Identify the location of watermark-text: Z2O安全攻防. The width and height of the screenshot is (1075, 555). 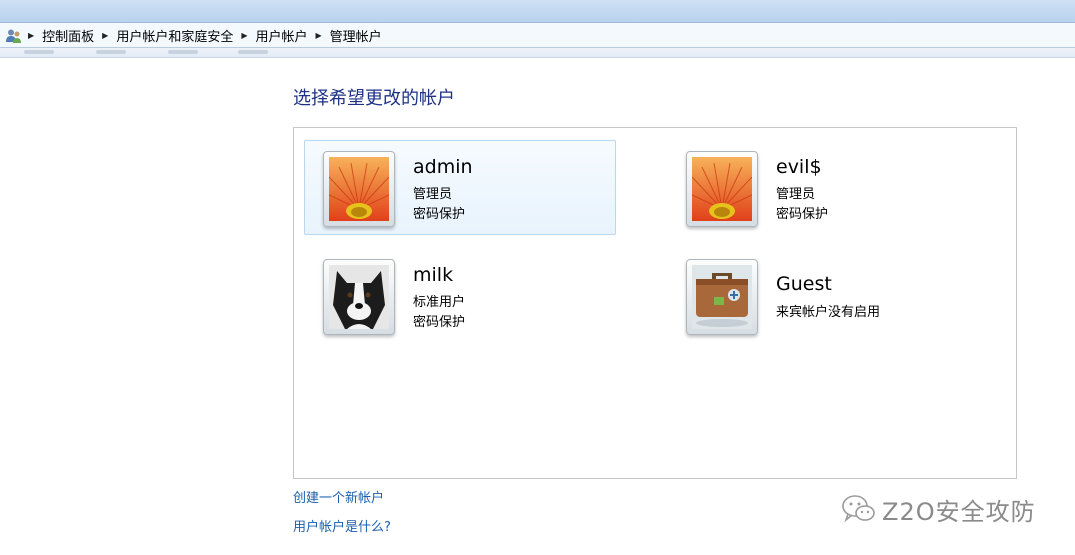
(959, 511).